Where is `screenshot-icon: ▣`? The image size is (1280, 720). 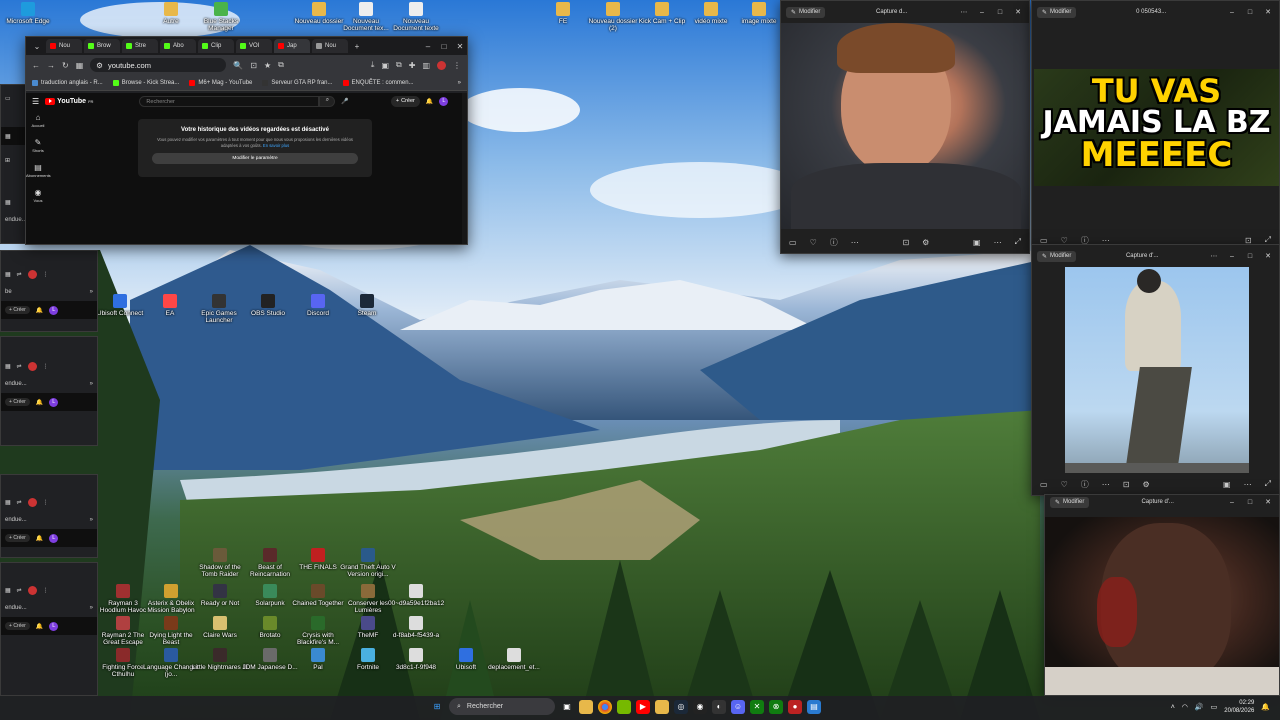 screenshot-icon: ▣ is located at coordinates (385, 65).